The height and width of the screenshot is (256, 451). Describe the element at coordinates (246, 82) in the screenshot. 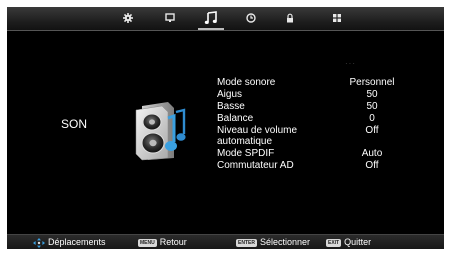

I see `menu-item-label: Mode sonore` at that location.